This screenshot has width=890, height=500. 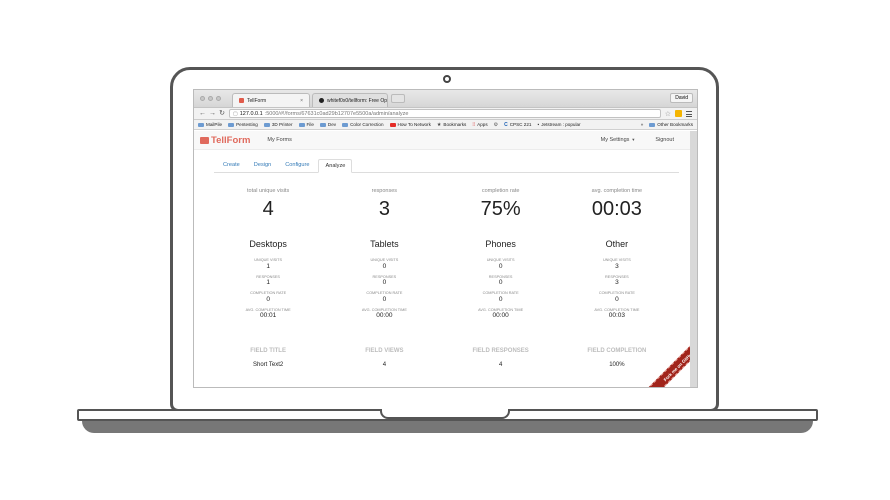 I want to click on bookmark-item: 3D Printer, so click(x=278, y=124).